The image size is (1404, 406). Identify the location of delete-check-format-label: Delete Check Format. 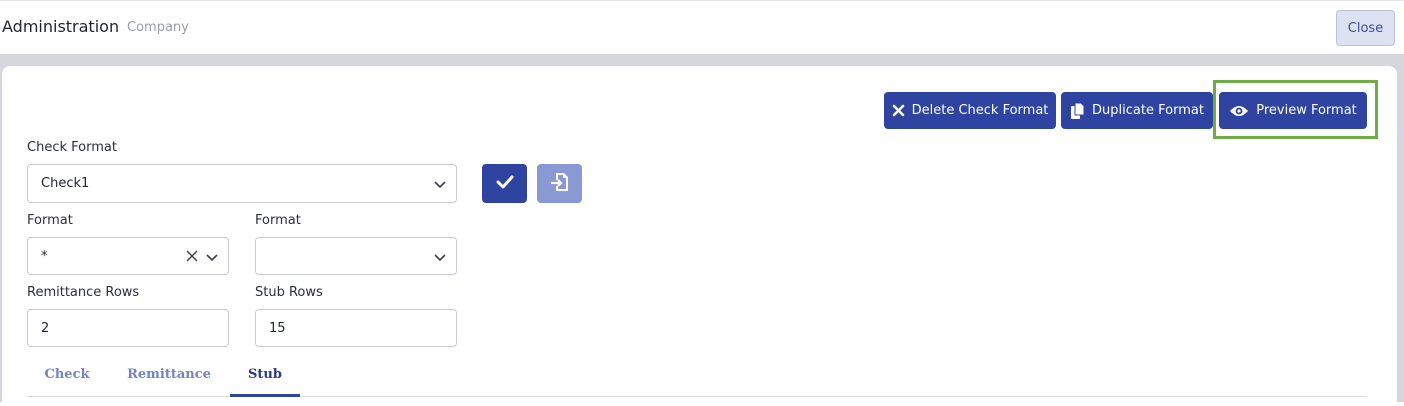
(980, 110).